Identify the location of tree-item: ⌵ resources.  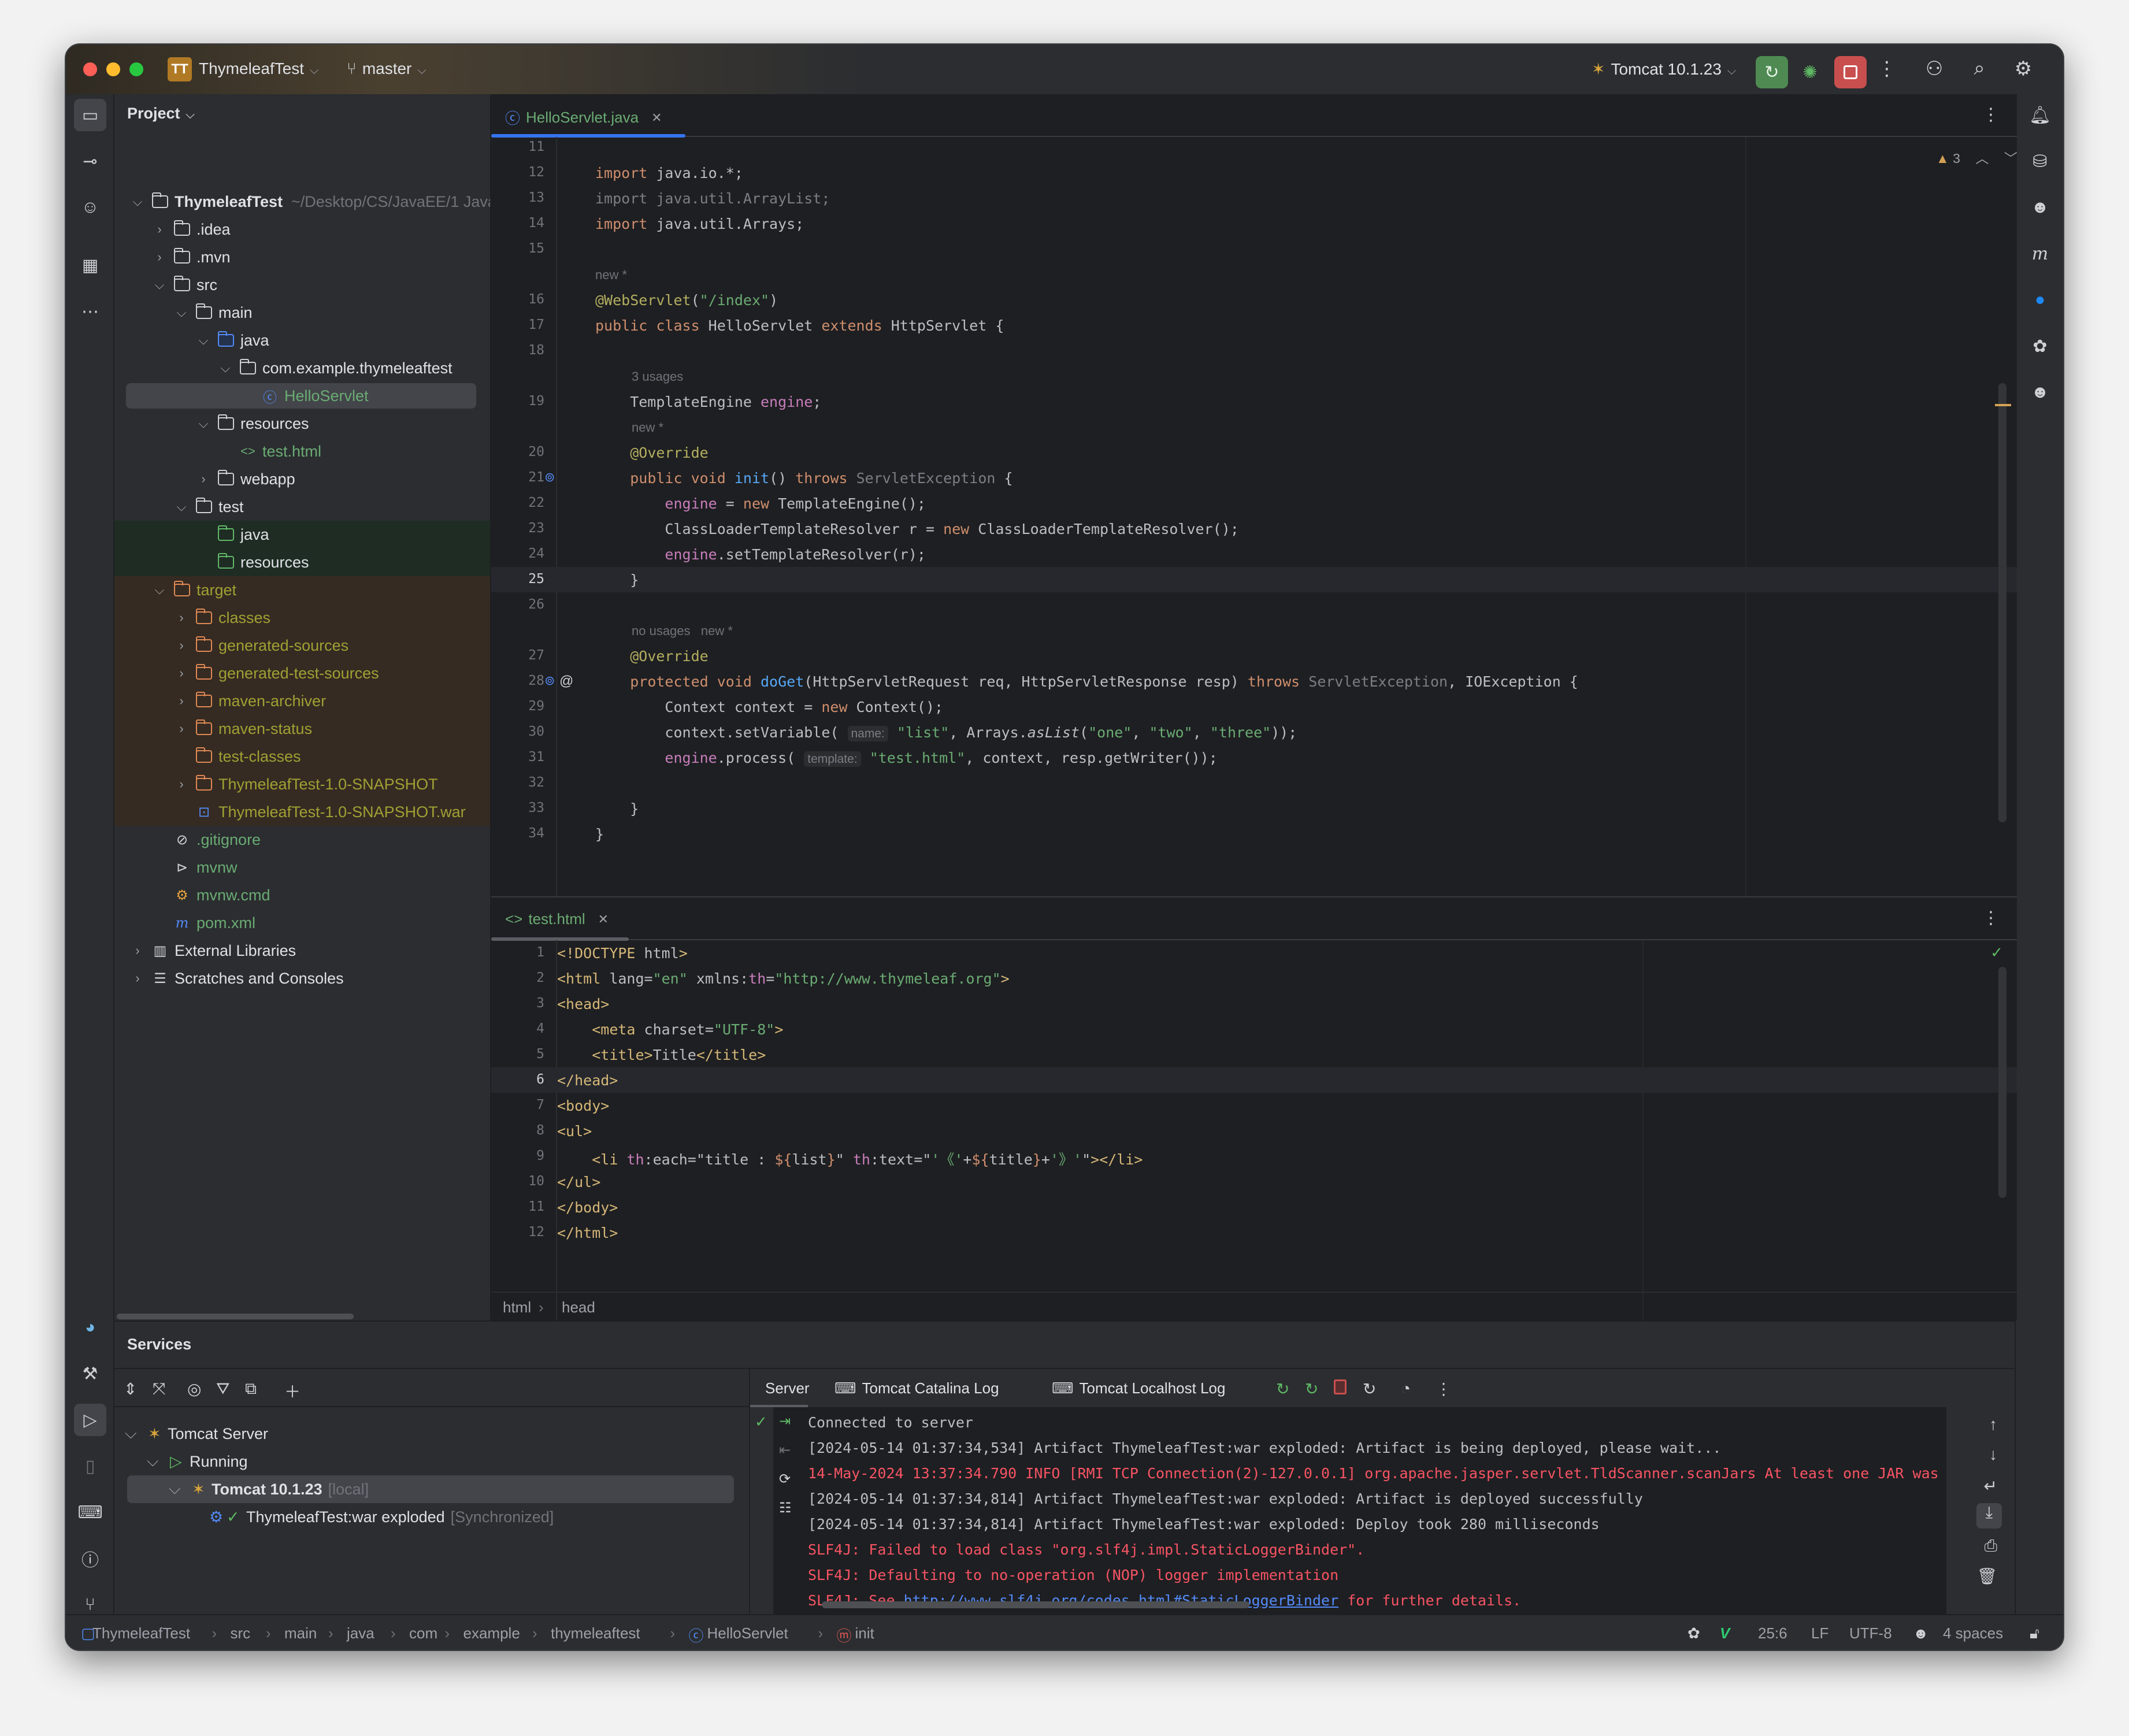
(302, 423).